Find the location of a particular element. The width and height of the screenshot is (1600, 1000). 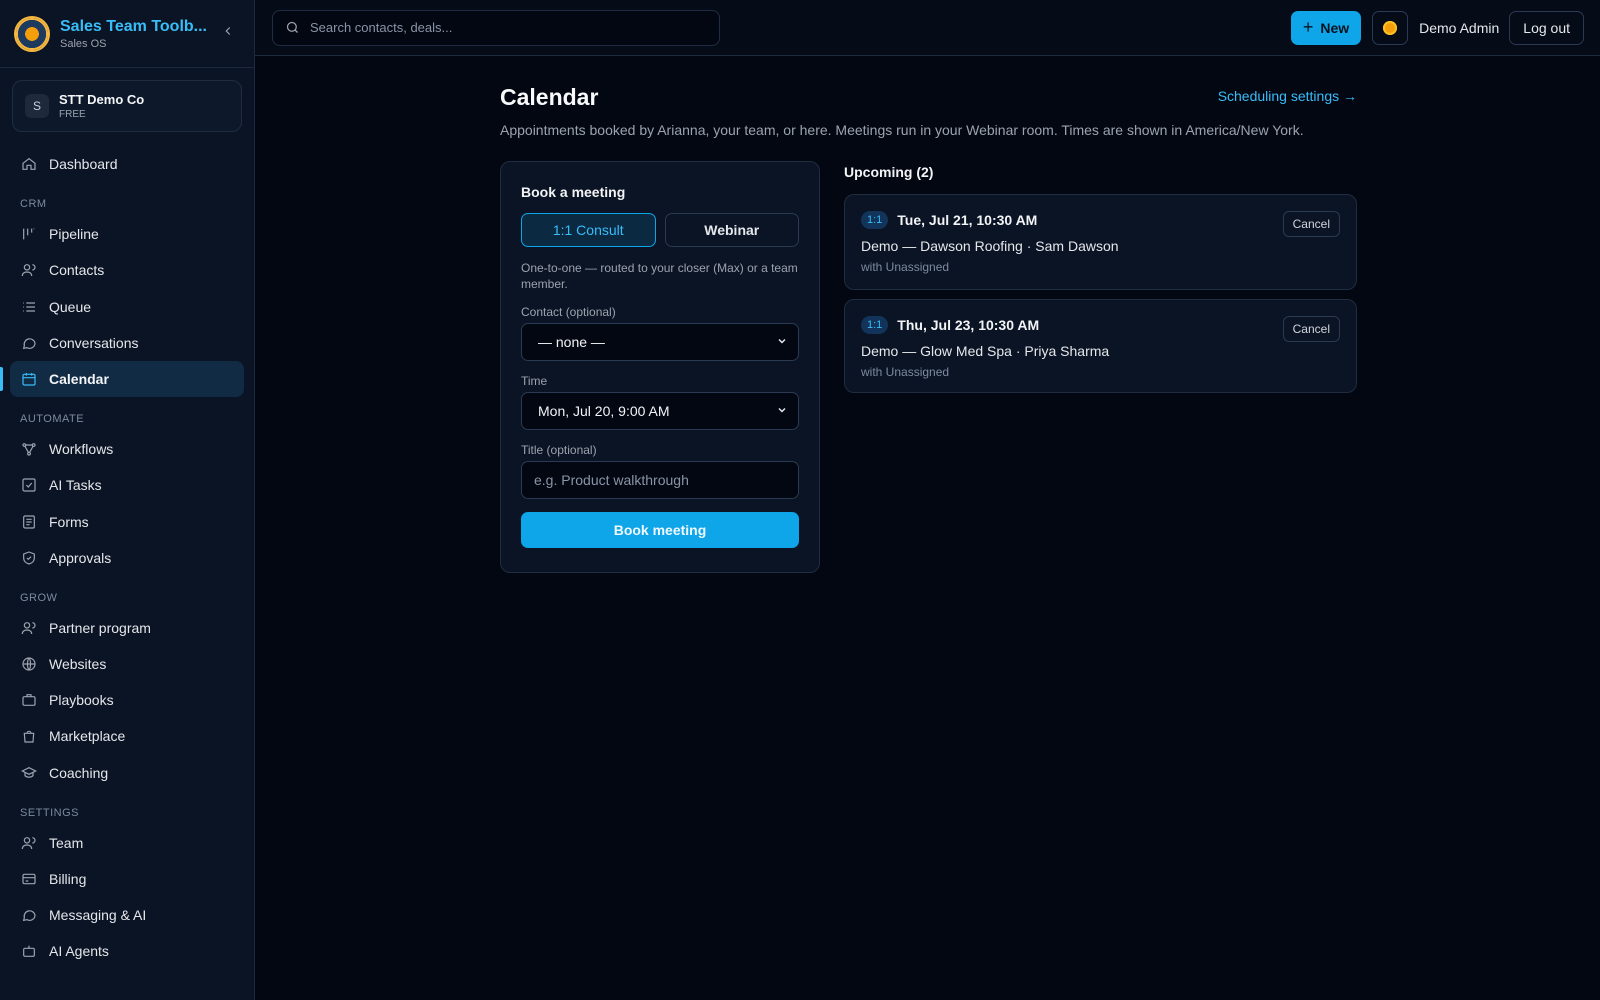

calendar-icon is located at coordinates (29, 379).